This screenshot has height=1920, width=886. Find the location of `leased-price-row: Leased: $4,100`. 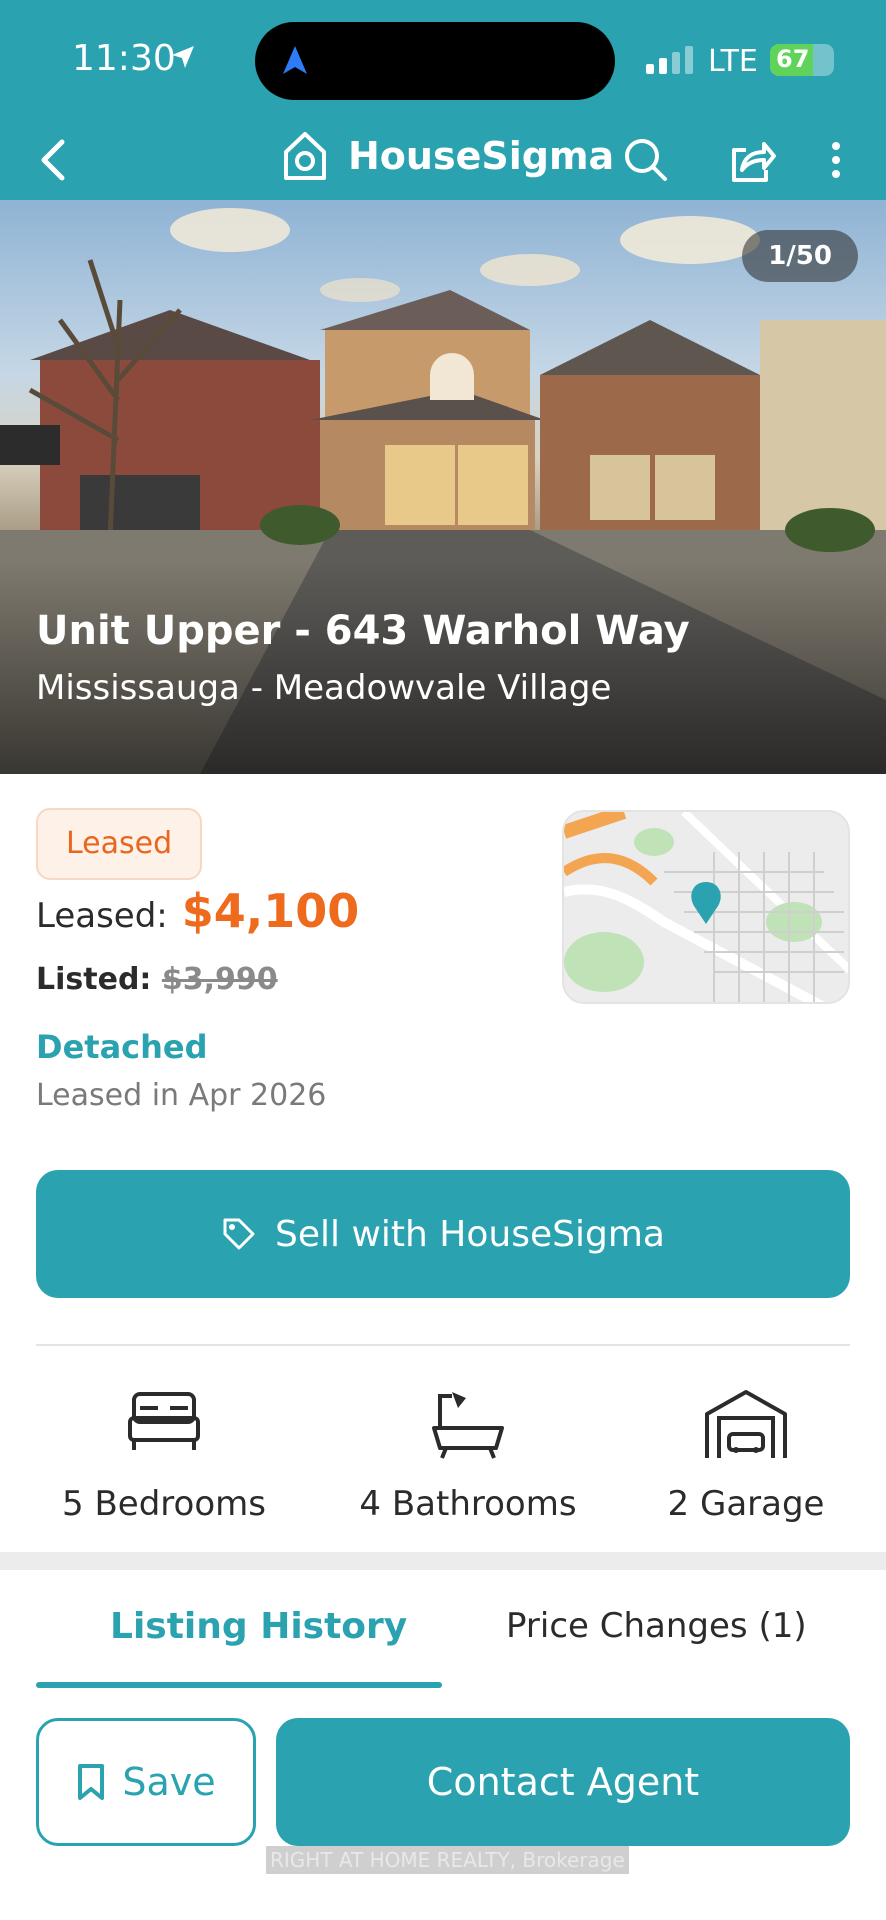

leased-price-row: Leased: $4,100 is located at coordinates (197, 911).